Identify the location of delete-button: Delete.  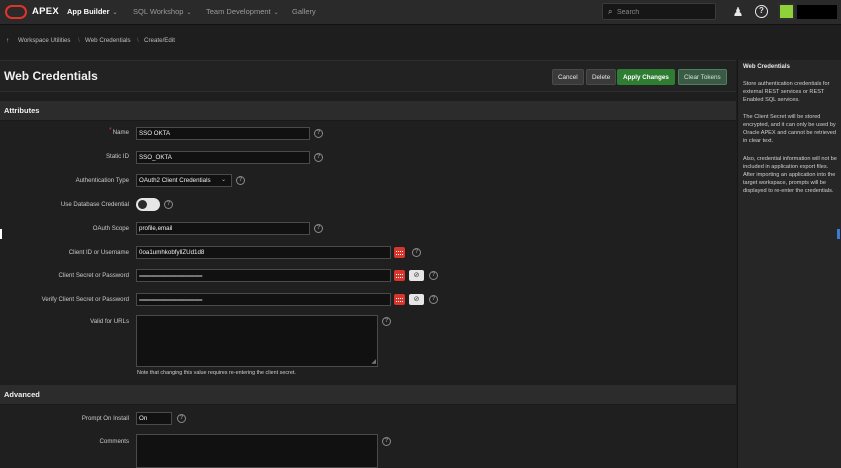
(601, 77).